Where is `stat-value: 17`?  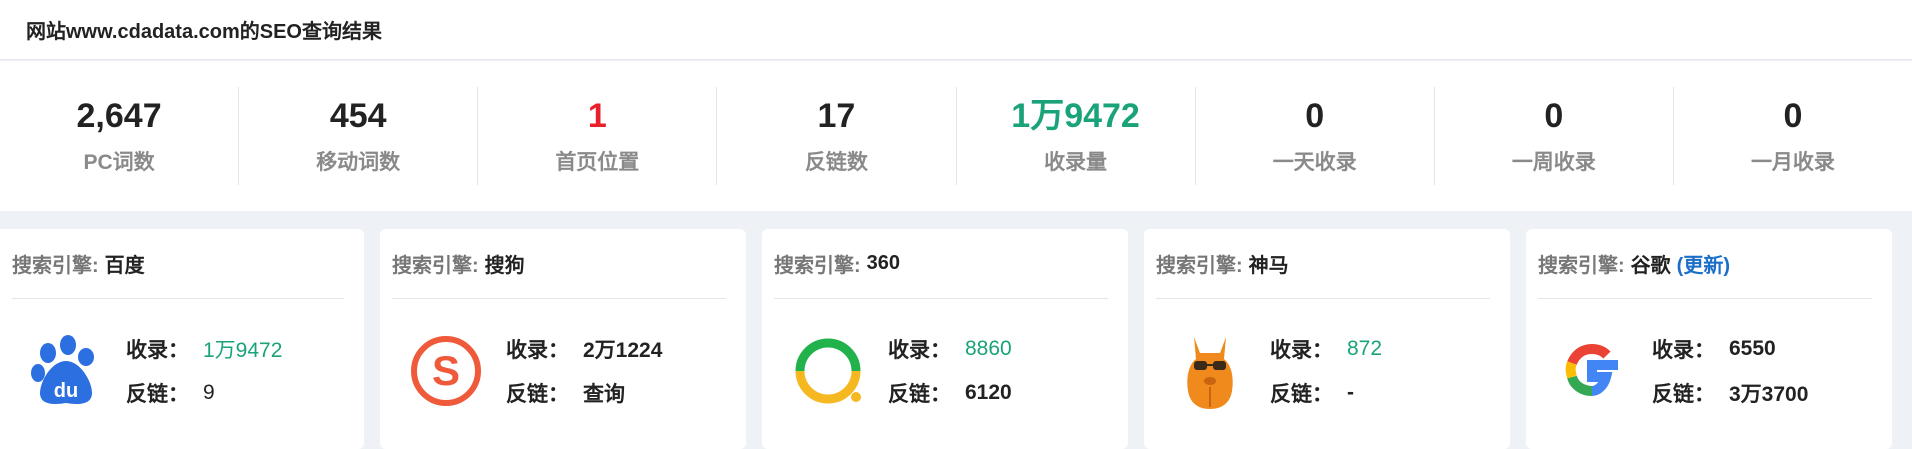
stat-value: 17 is located at coordinates (836, 116).